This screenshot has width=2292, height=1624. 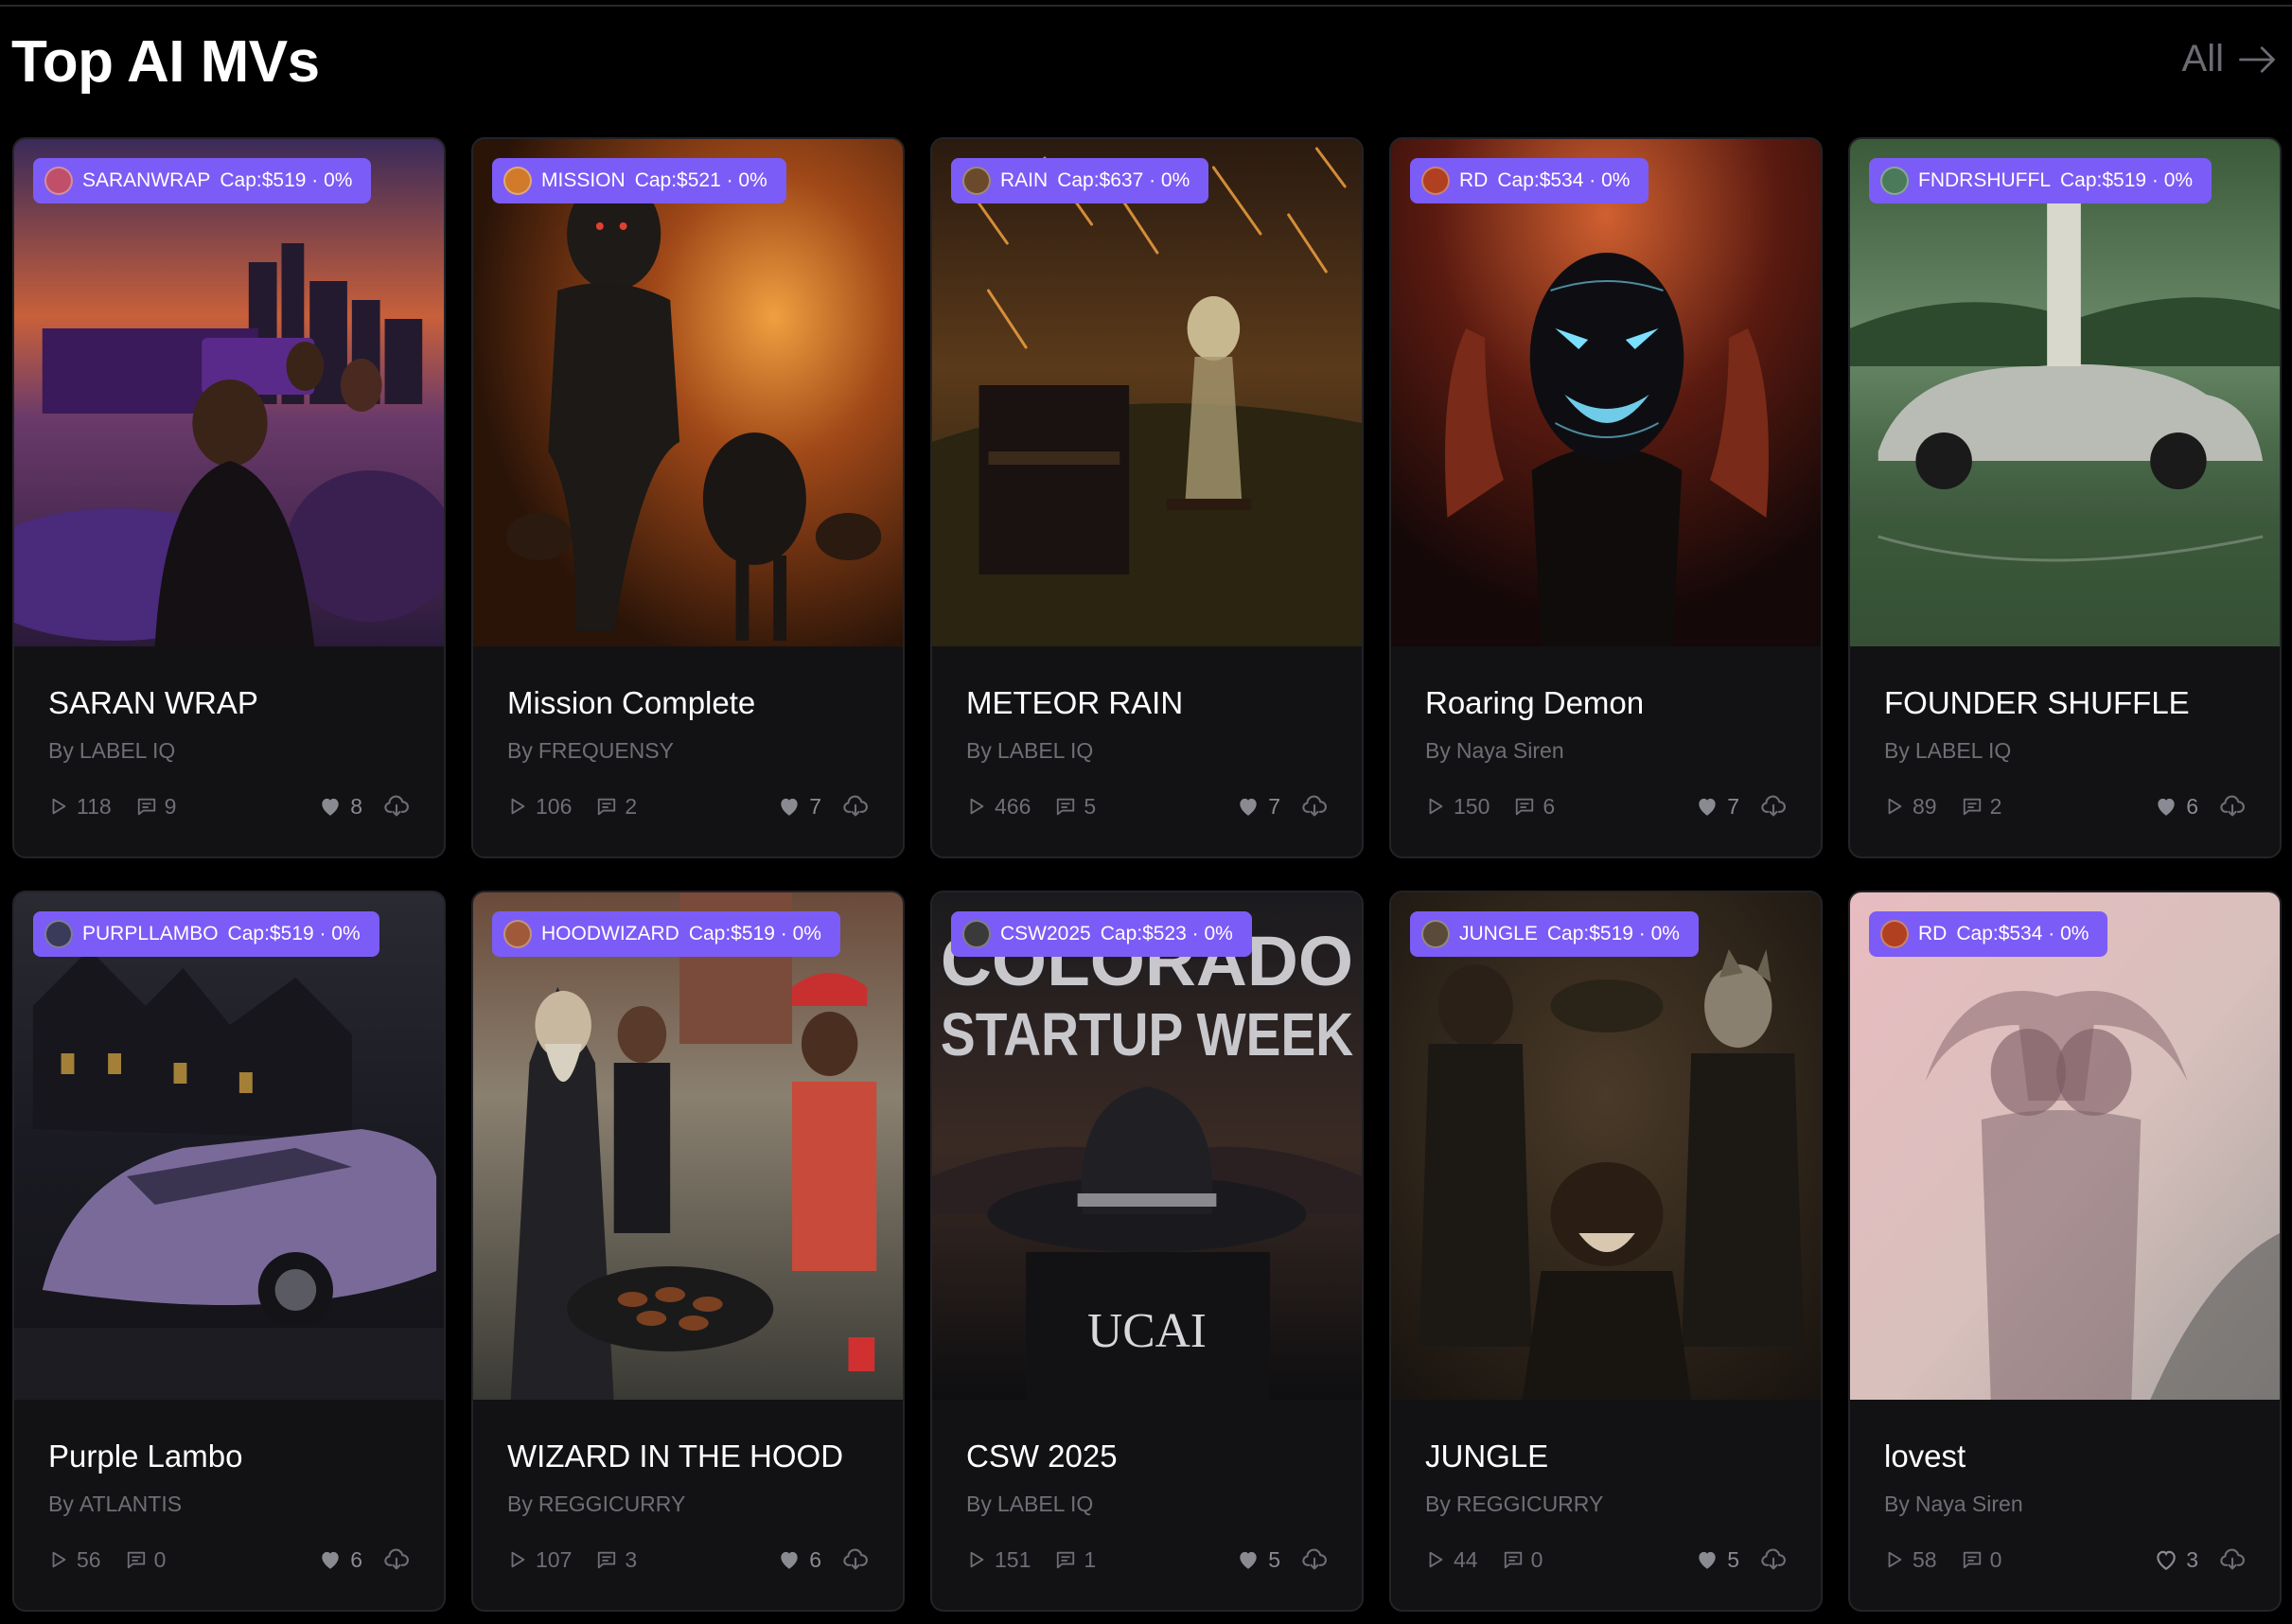 I want to click on comment-icon, so click(x=136, y=1560).